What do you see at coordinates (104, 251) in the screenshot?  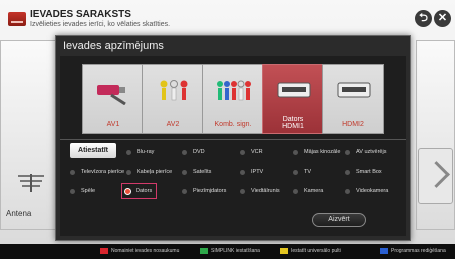 I see `red-key-icon` at bounding box center [104, 251].